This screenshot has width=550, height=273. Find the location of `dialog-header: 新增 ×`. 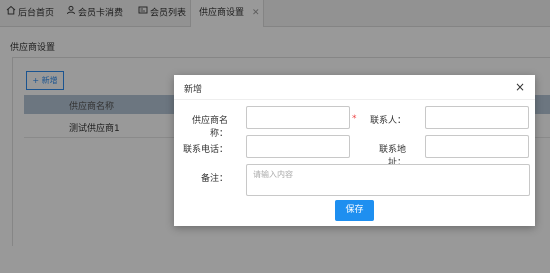

dialog-header: 新增 × is located at coordinates (354, 87).